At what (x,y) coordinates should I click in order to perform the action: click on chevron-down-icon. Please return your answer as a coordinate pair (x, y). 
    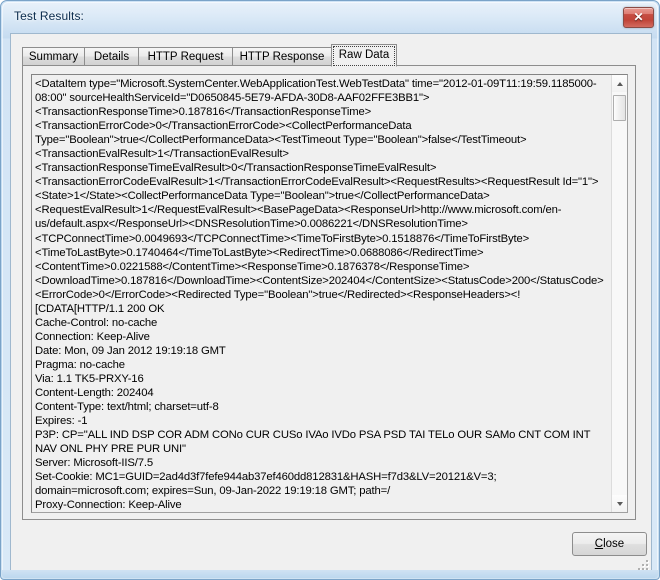
    Looking at the image, I should click on (619, 503).